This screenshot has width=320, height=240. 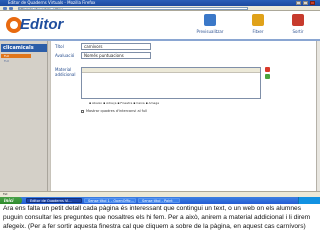 I want to click on logo-text: Editor, so click(x=42, y=24).